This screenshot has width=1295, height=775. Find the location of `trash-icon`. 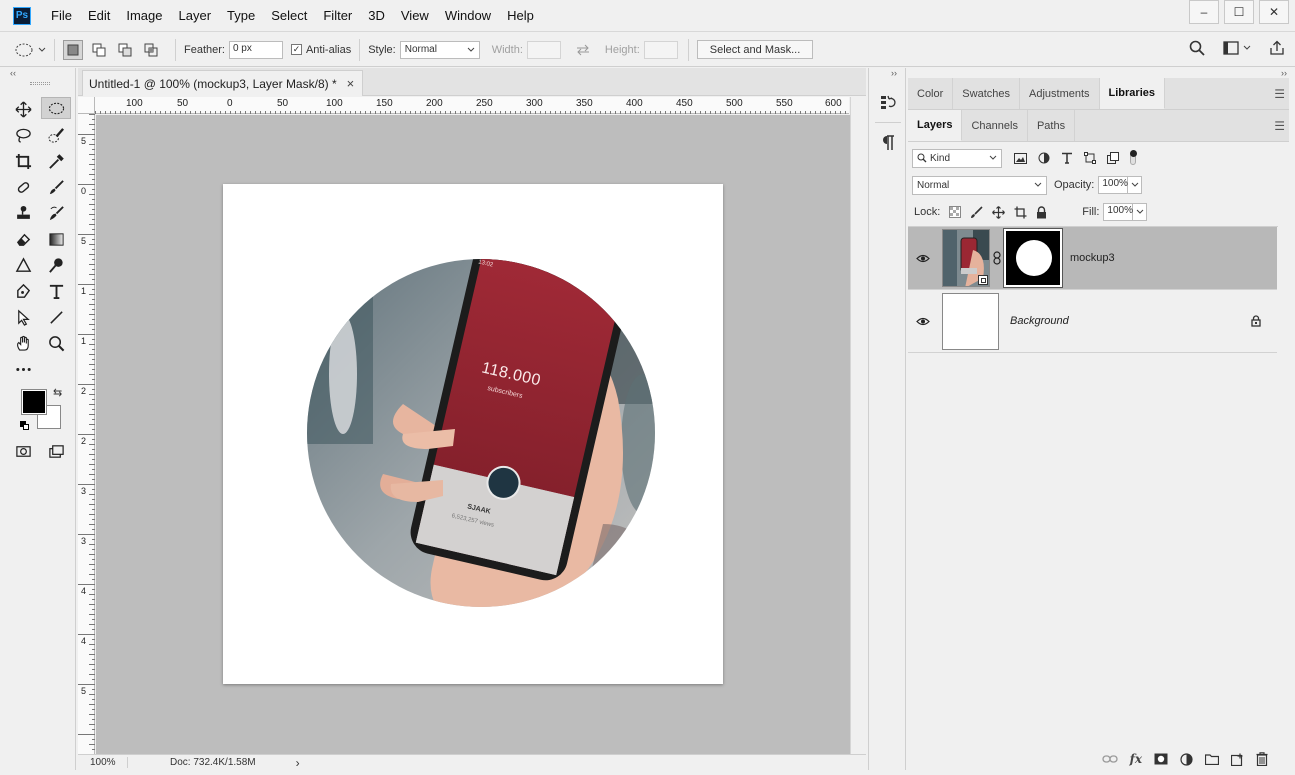

trash-icon is located at coordinates (1262, 759).